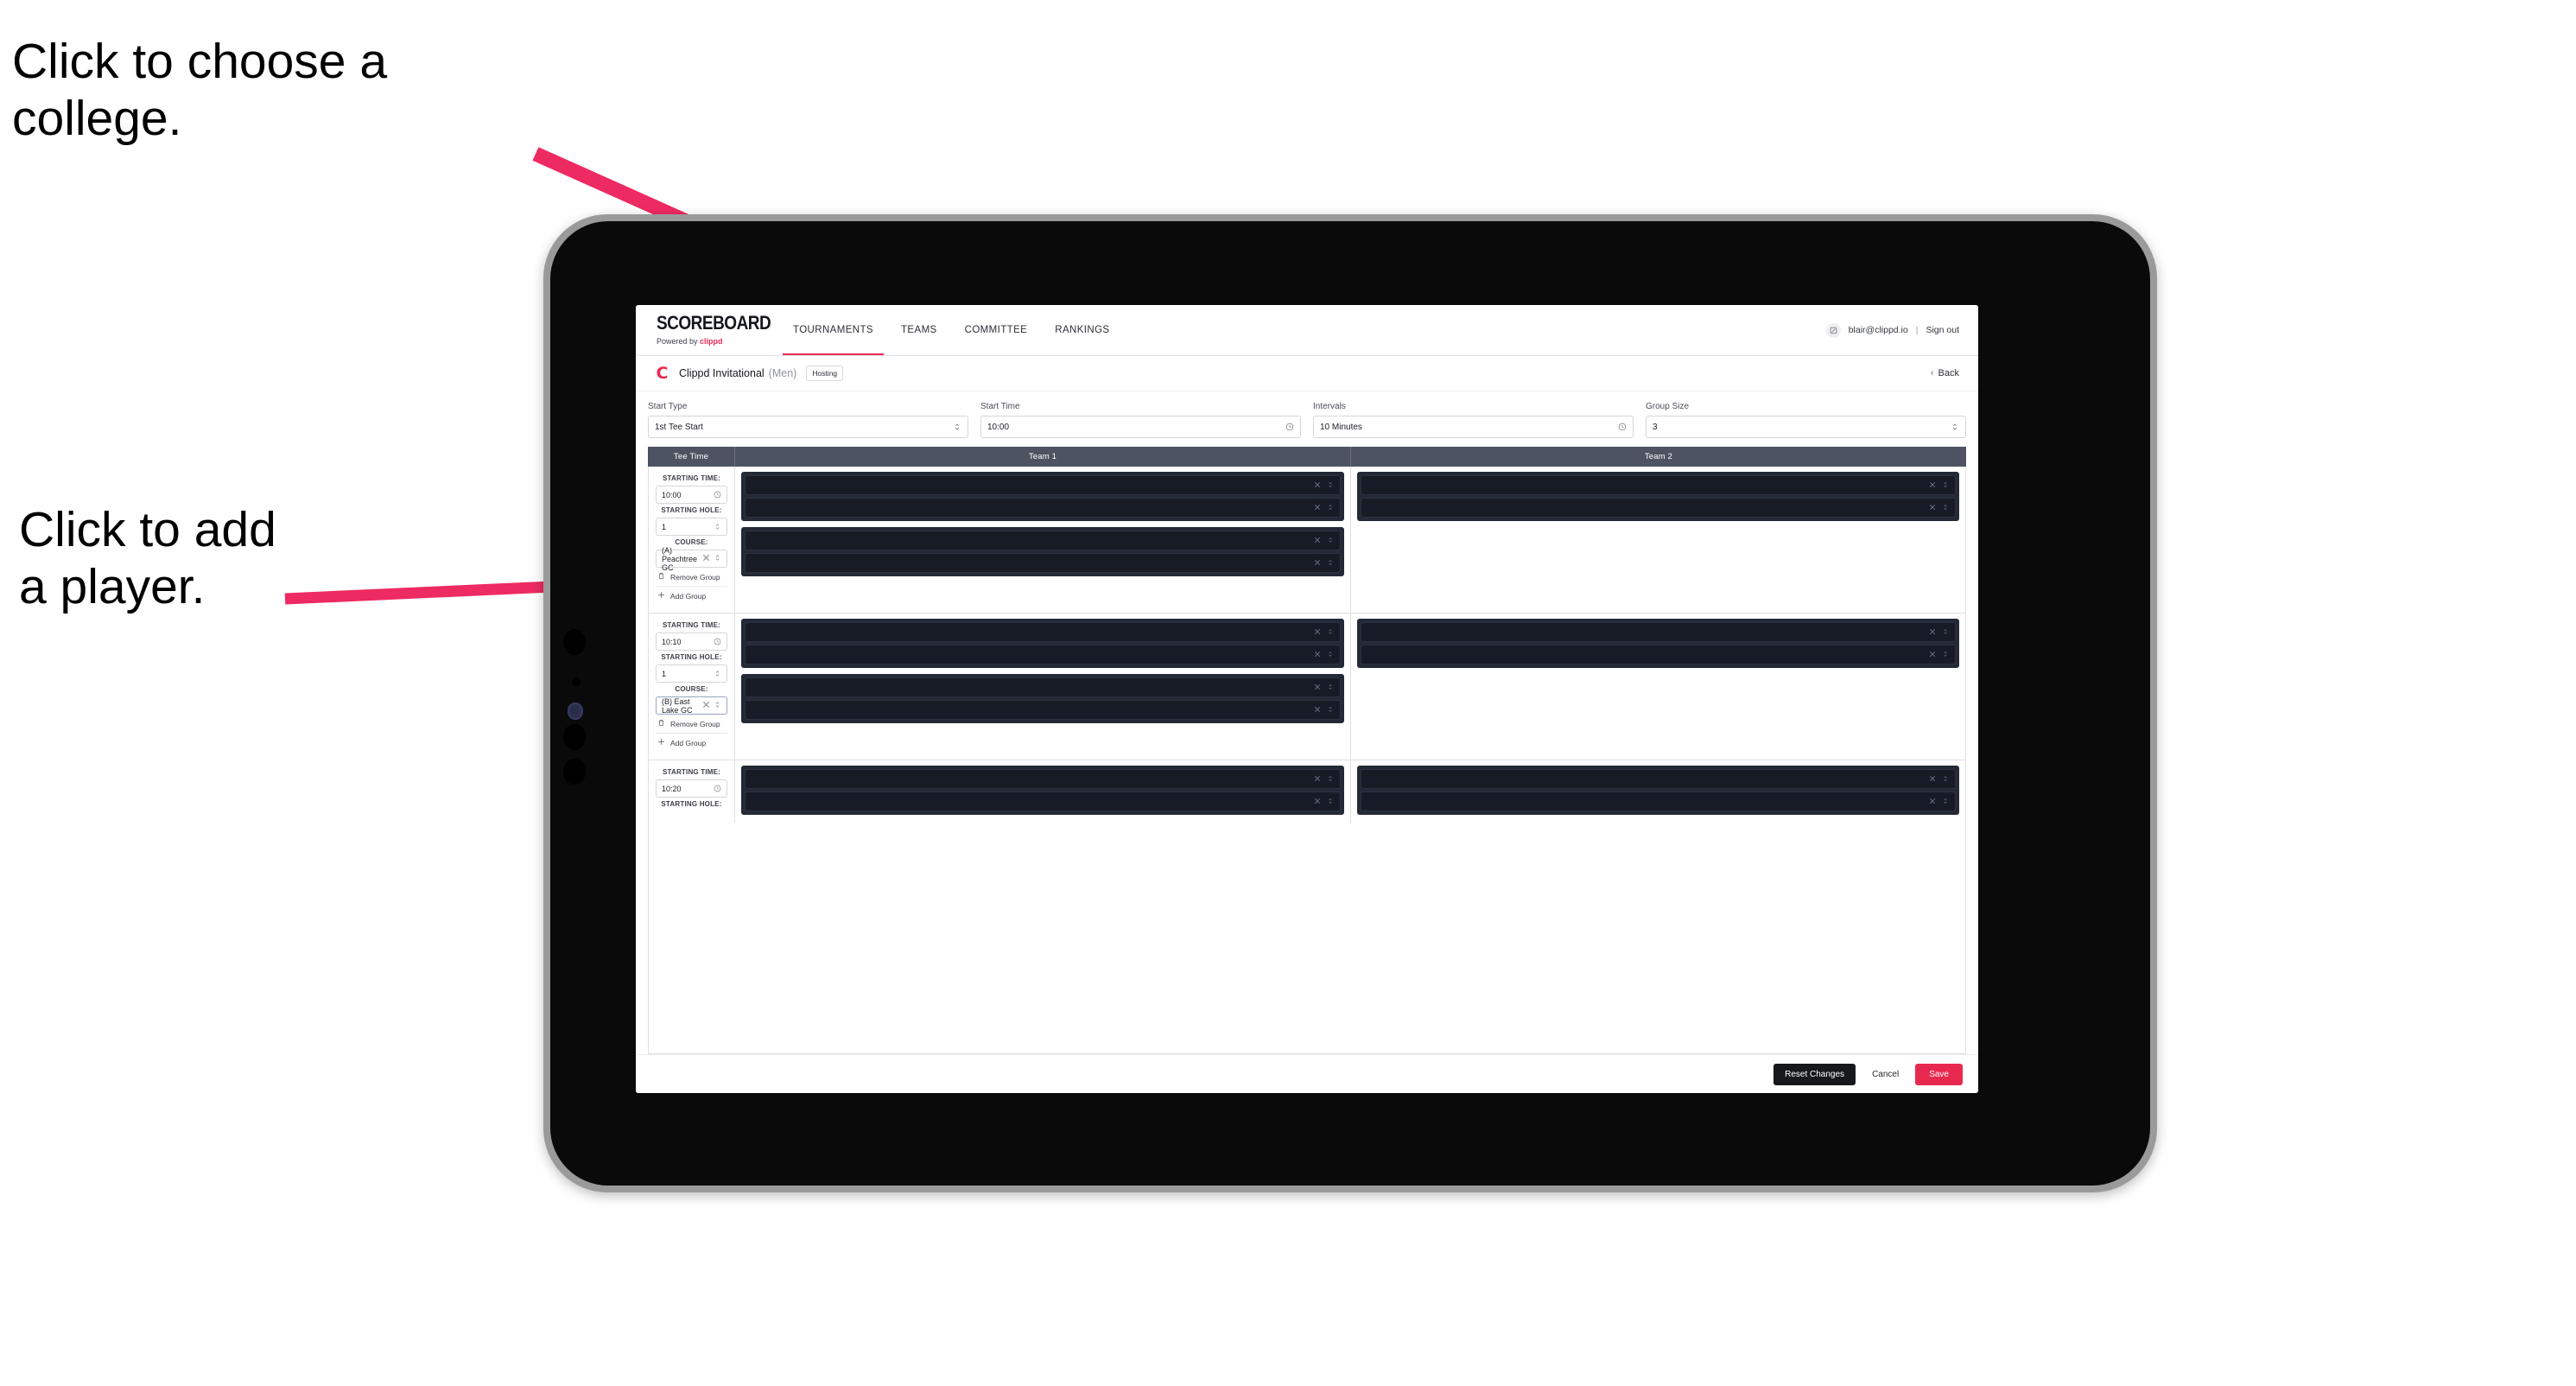 This screenshot has height=1386, width=2576. What do you see at coordinates (1806, 427) in the screenshot?
I see `group-size-stepper: 3` at bounding box center [1806, 427].